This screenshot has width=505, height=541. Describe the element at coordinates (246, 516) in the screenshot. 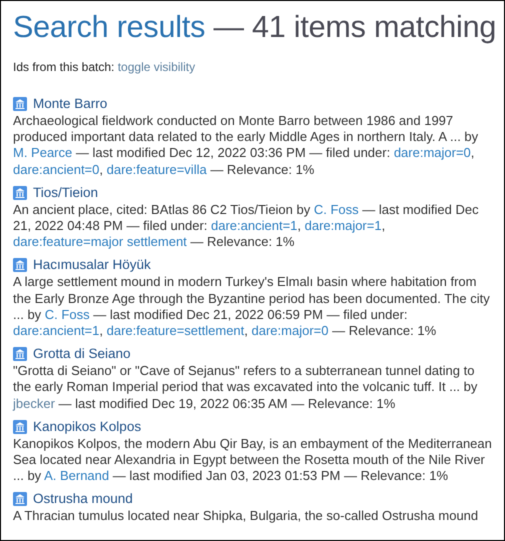

I see `result-description: A Thracian tumulus located near Shipka, Bulgaria, the so-called Ostrusha mound` at that location.